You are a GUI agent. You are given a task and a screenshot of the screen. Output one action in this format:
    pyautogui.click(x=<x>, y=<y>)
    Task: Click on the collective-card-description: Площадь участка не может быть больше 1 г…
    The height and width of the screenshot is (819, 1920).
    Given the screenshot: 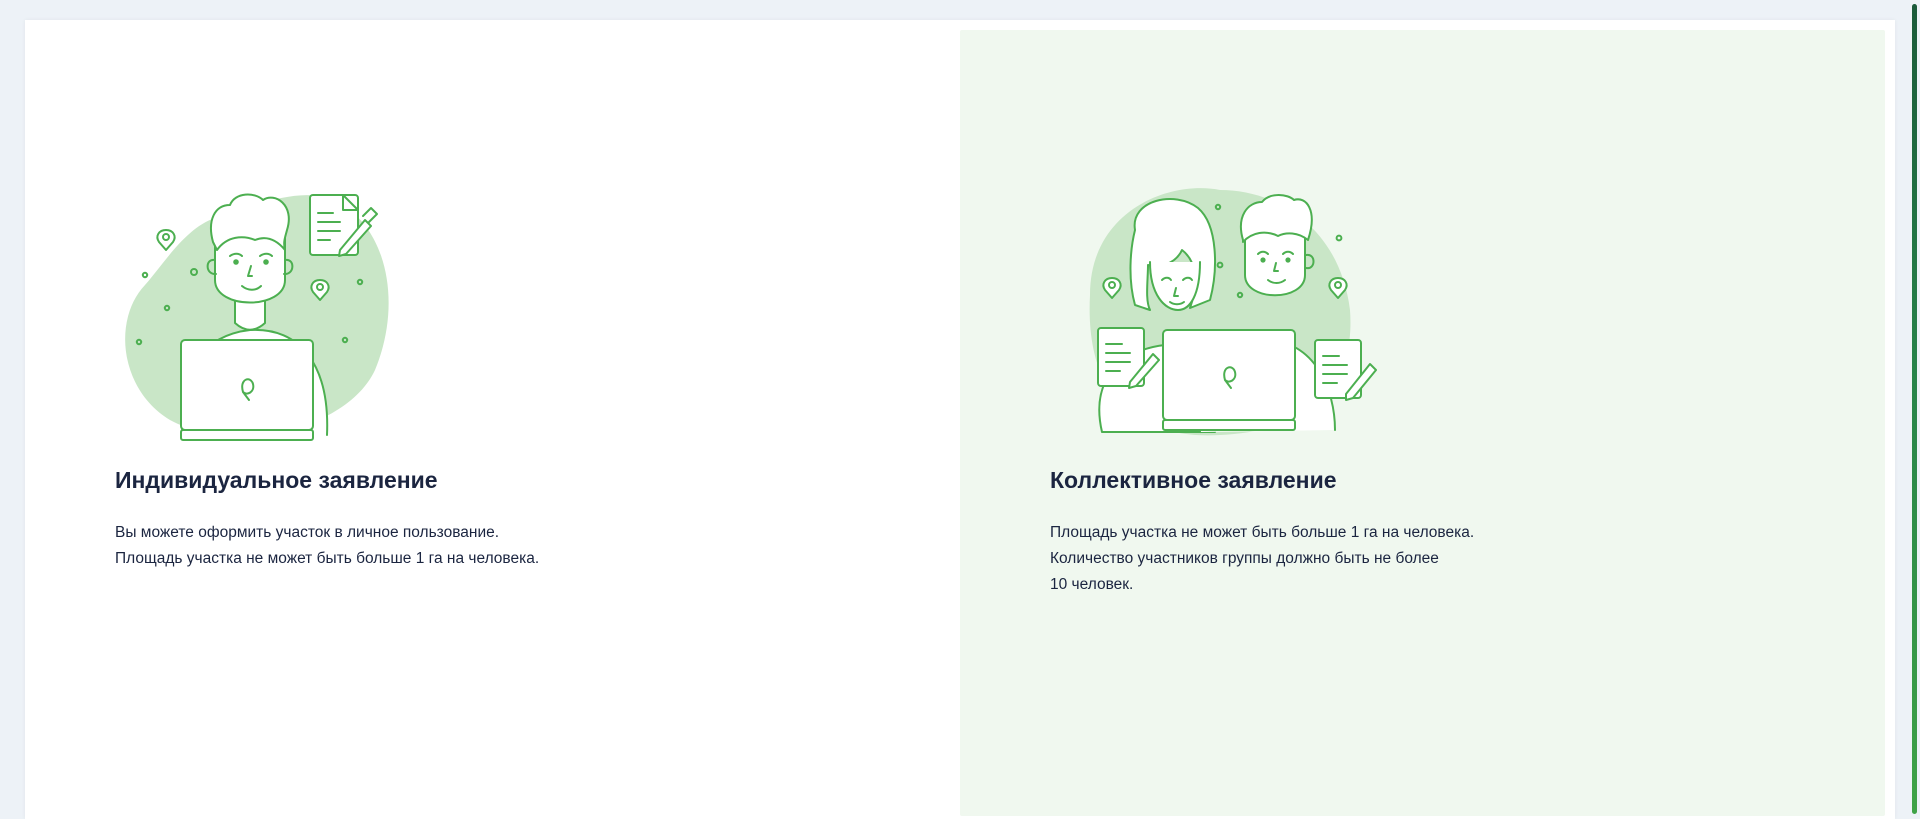 What is the action you would take?
    pyautogui.click(x=1285, y=559)
    